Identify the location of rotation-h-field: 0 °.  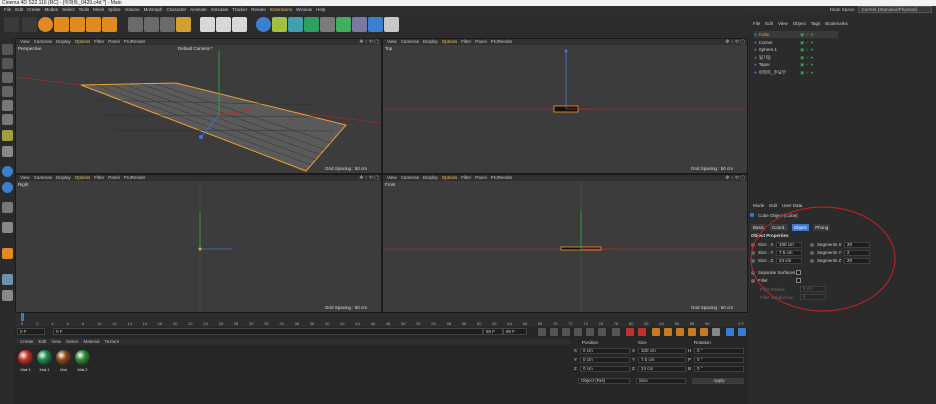
(719, 351).